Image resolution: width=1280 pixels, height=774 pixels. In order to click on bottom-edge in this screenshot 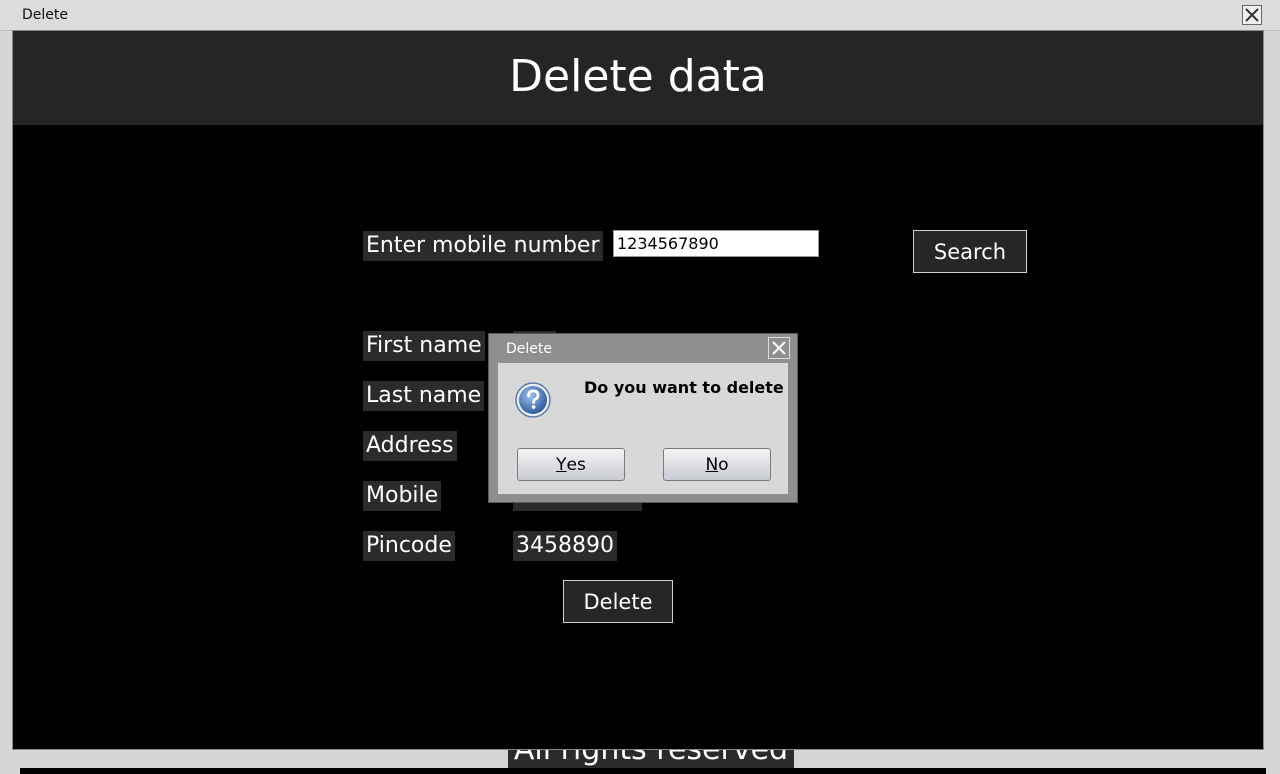, I will do `click(643, 771)`.